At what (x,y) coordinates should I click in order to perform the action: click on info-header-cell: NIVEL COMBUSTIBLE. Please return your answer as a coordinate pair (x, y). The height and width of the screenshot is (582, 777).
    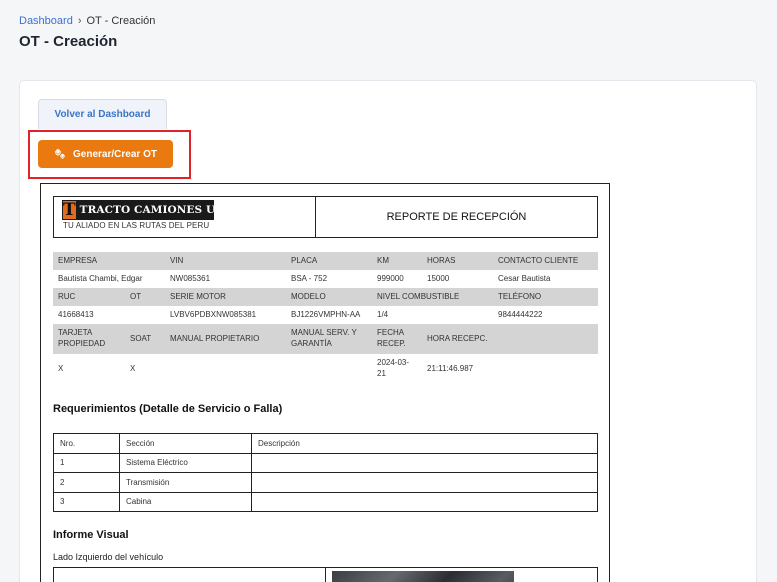
    Looking at the image, I should click on (432, 297).